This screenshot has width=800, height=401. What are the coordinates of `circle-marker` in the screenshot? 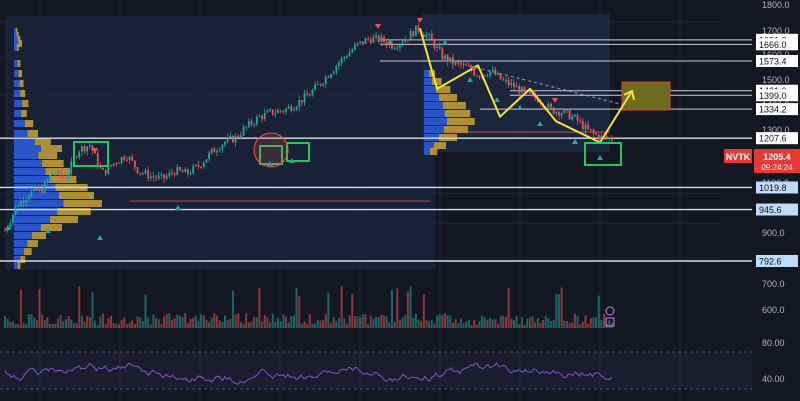 It's located at (271, 150).